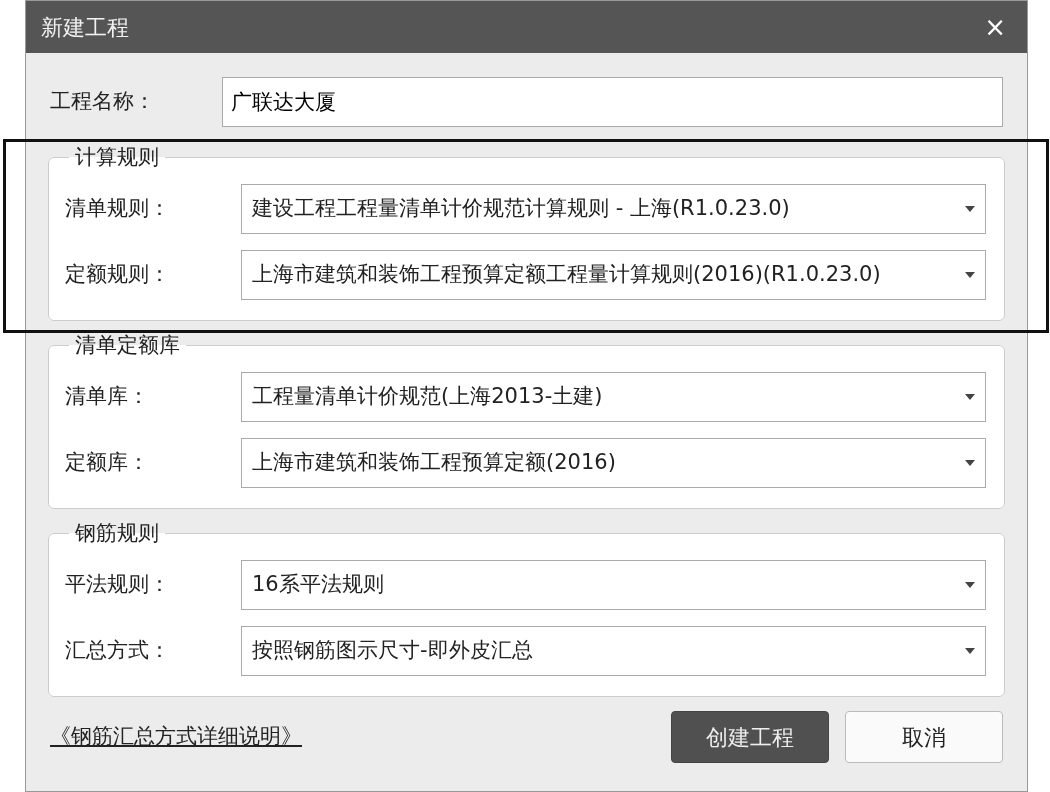 The image size is (1050, 792). What do you see at coordinates (117, 533) in the screenshot?
I see `group-title: 钢筋规则` at bounding box center [117, 533].